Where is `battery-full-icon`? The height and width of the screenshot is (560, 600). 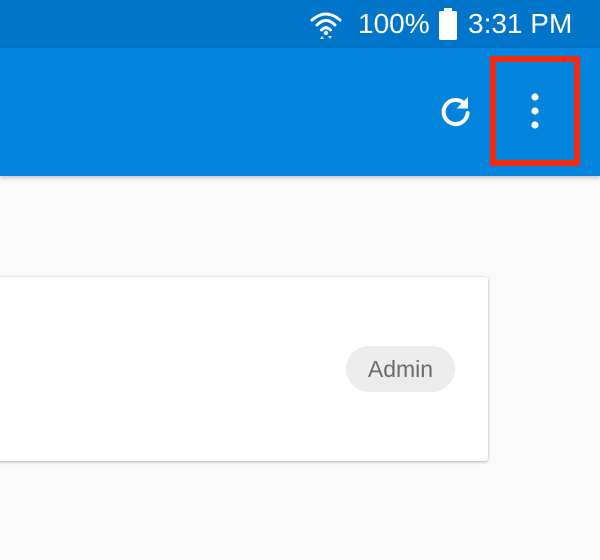
battery-full-icon is located at coordinates (448, 24).